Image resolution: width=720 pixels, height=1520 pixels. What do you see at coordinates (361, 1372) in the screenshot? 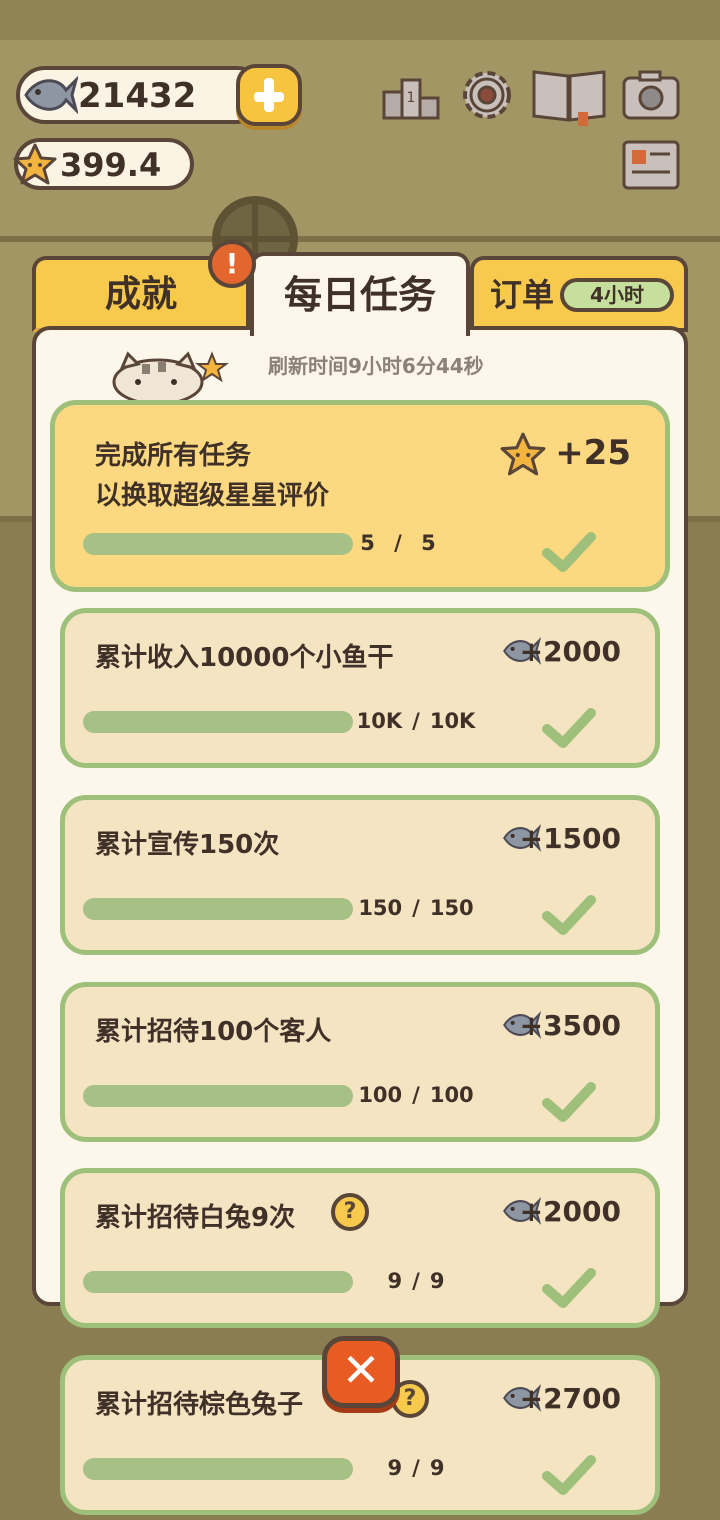
I see `close-button: ✕` at bounding box center [361, 1372].